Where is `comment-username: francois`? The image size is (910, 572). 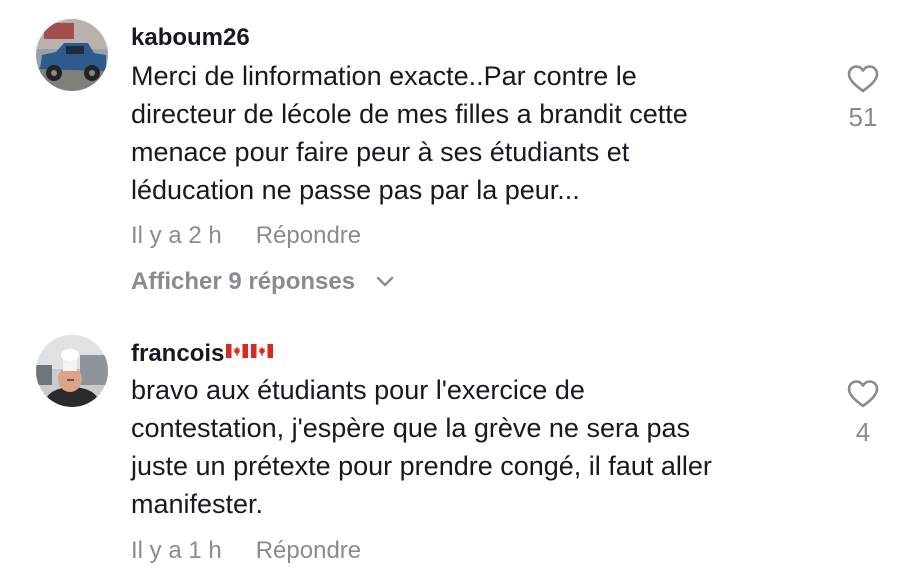
comment-username: francois is located at coordinates (202, 354).